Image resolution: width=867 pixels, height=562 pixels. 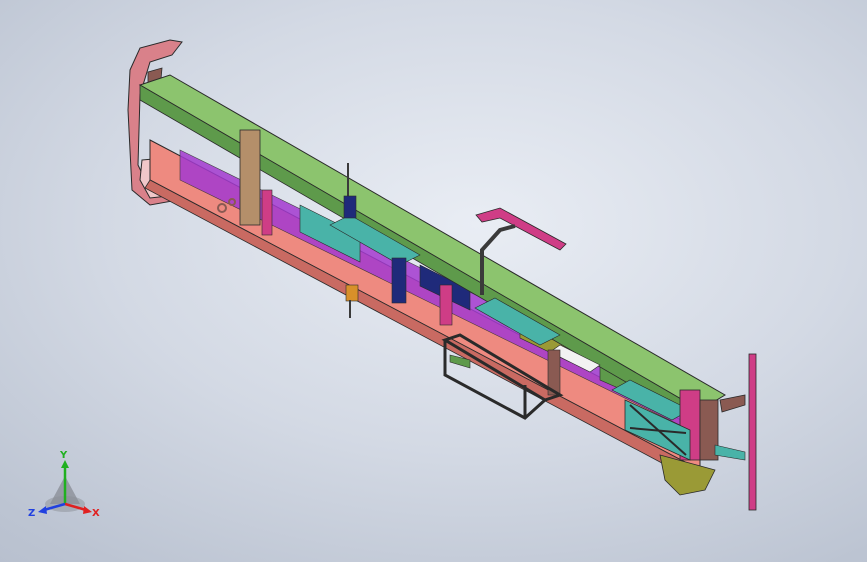 What do you see at coordinates (31, 513) in the screenshot?
I see `z-axis-label: Z` at bounding box center [31, 513].